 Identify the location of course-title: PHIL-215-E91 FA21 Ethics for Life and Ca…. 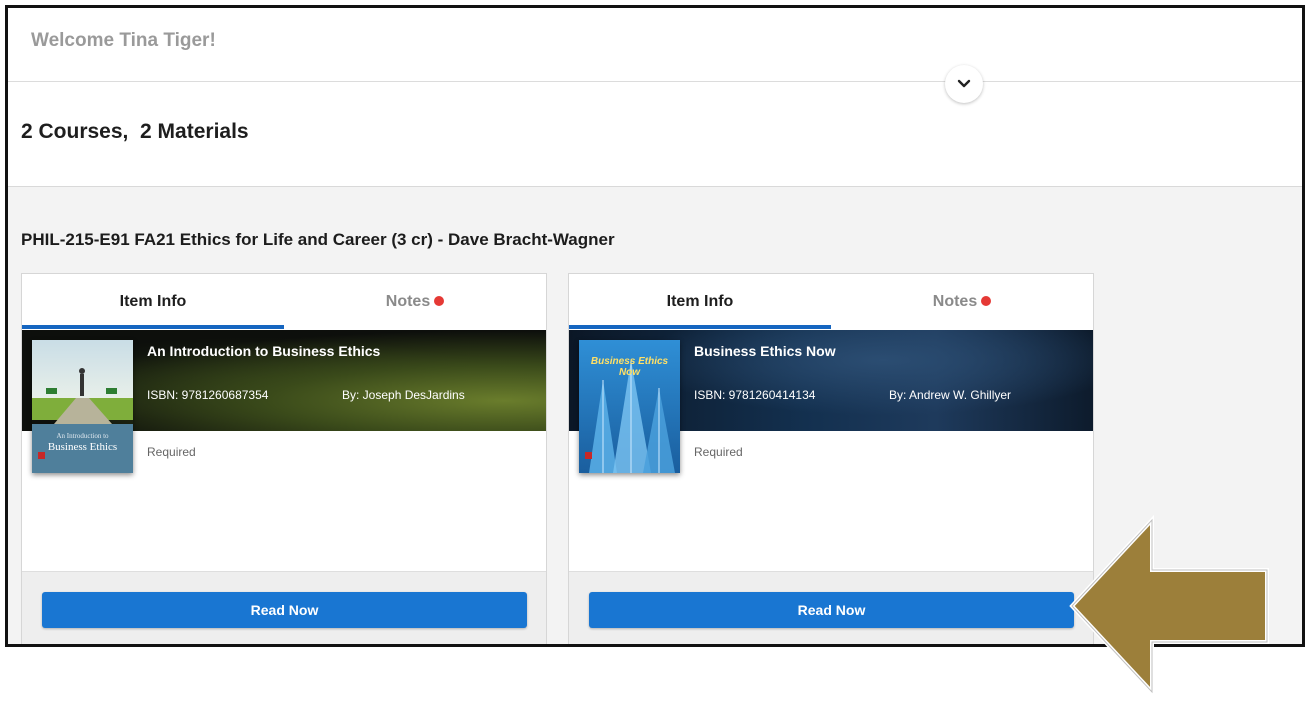
(318, 239).